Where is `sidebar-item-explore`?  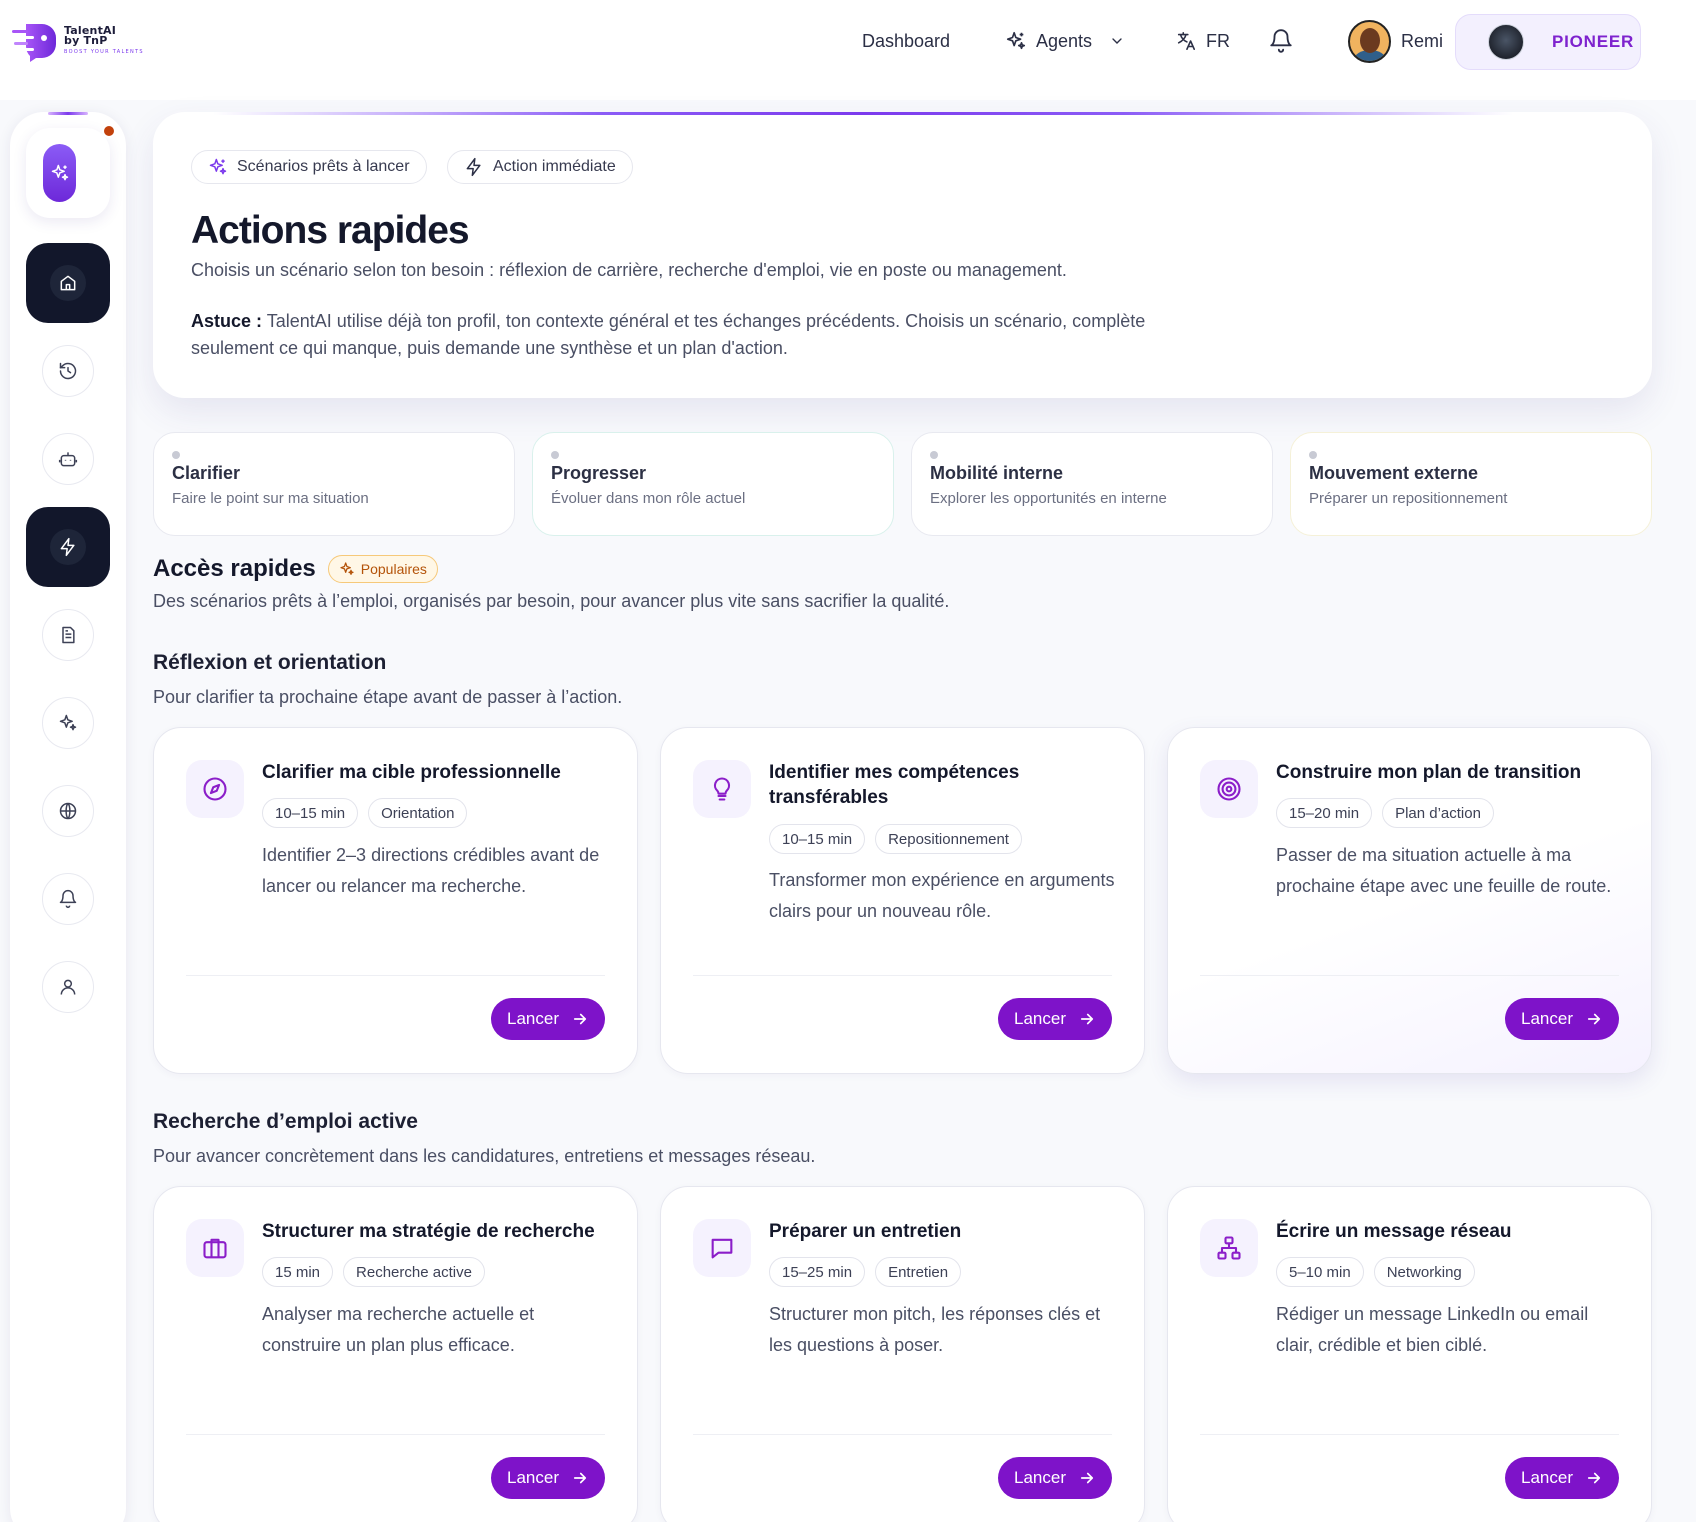 sidebar-item-explore is located at coordinates (68, 811).